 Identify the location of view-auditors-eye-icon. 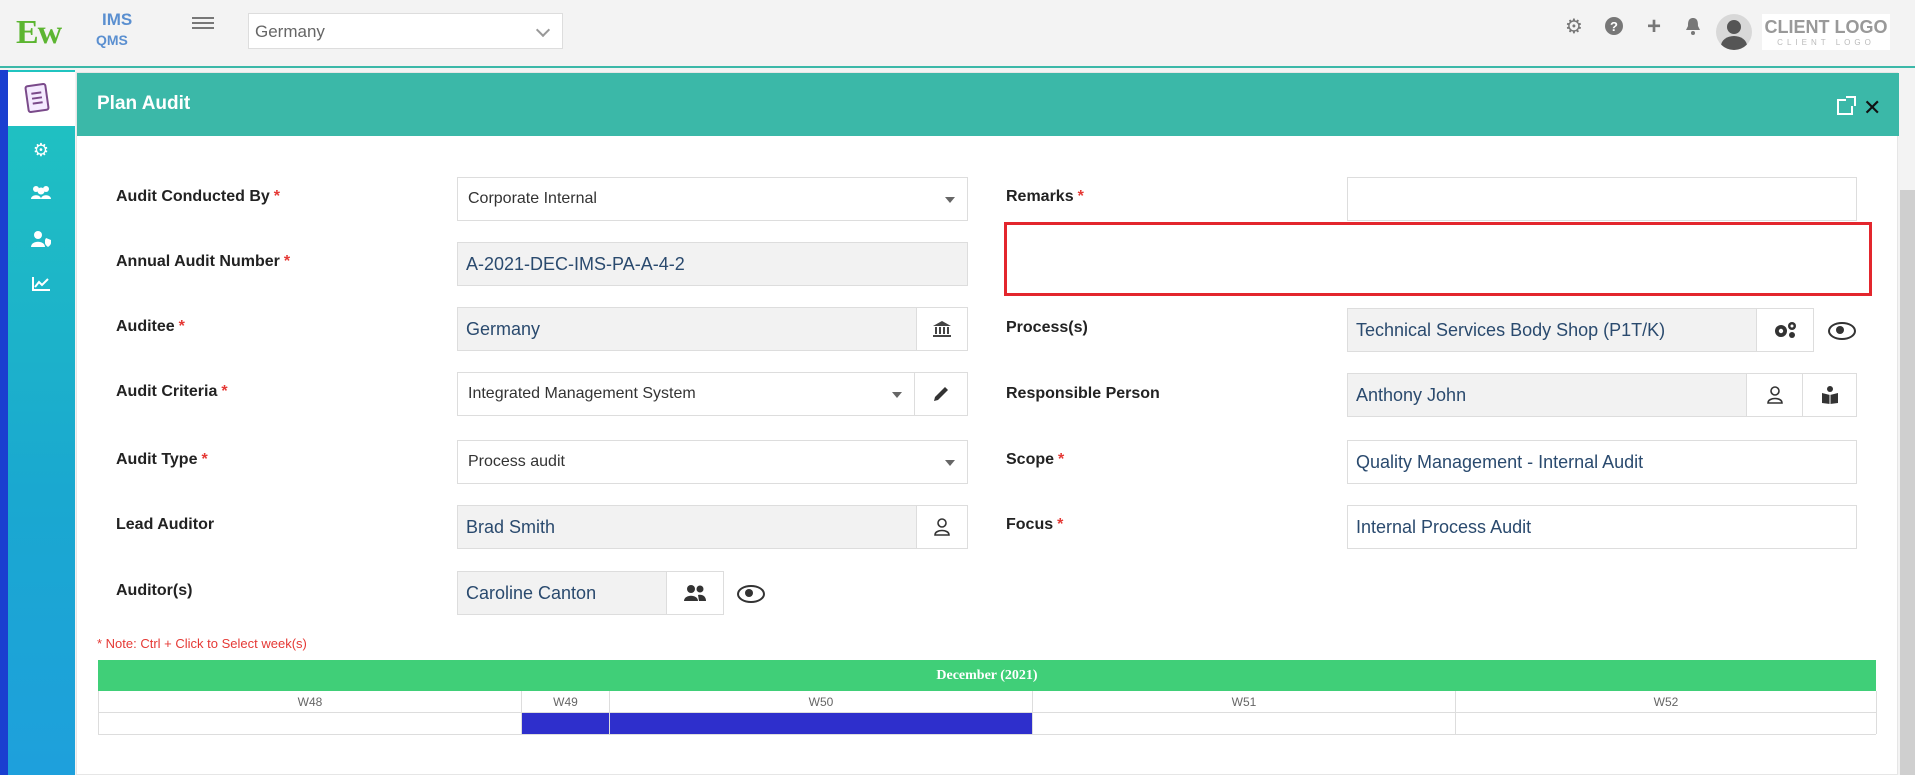
(750, 593).